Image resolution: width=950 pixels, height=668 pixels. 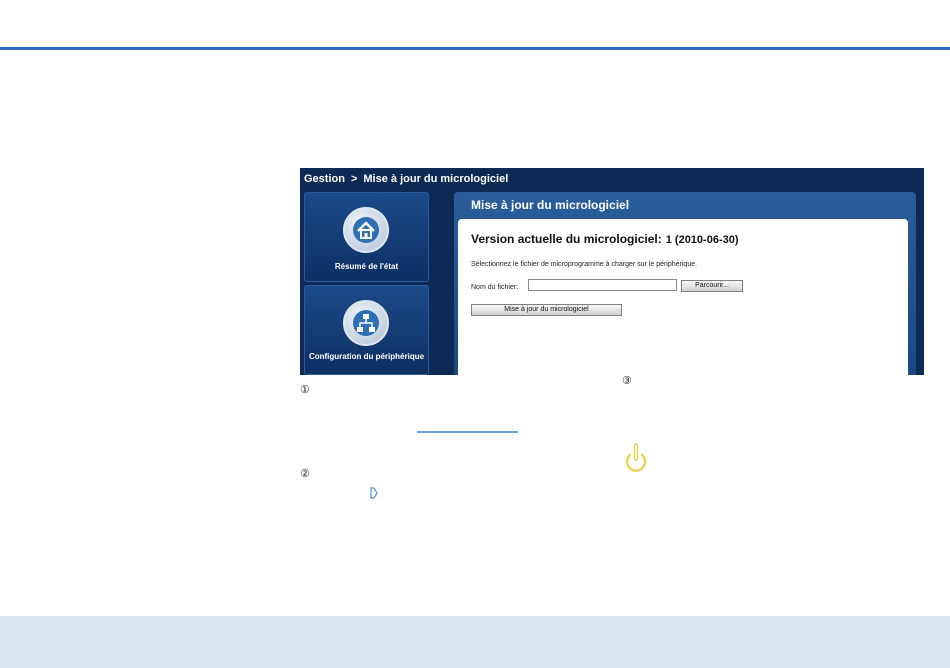 I want to click on sidebar-item-label: Résumé de l'état, so click(x=366, y=266).